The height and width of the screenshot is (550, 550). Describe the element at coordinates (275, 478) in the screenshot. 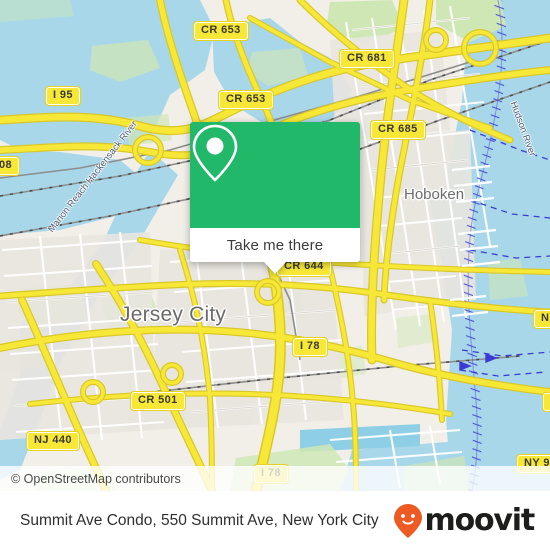

I see `map-attribution: © OpenStreetMap contributors` at that location.